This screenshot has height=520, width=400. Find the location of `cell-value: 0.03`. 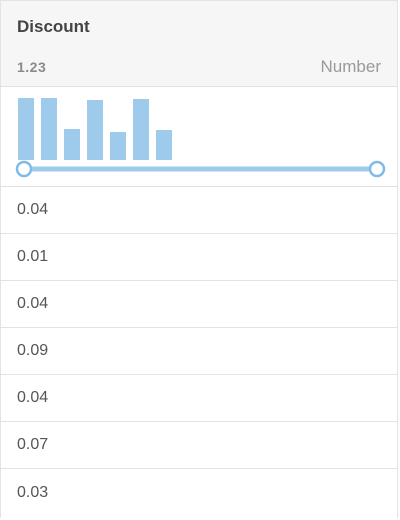

cell-value: 0.03 is located at coordinates (33, 492).